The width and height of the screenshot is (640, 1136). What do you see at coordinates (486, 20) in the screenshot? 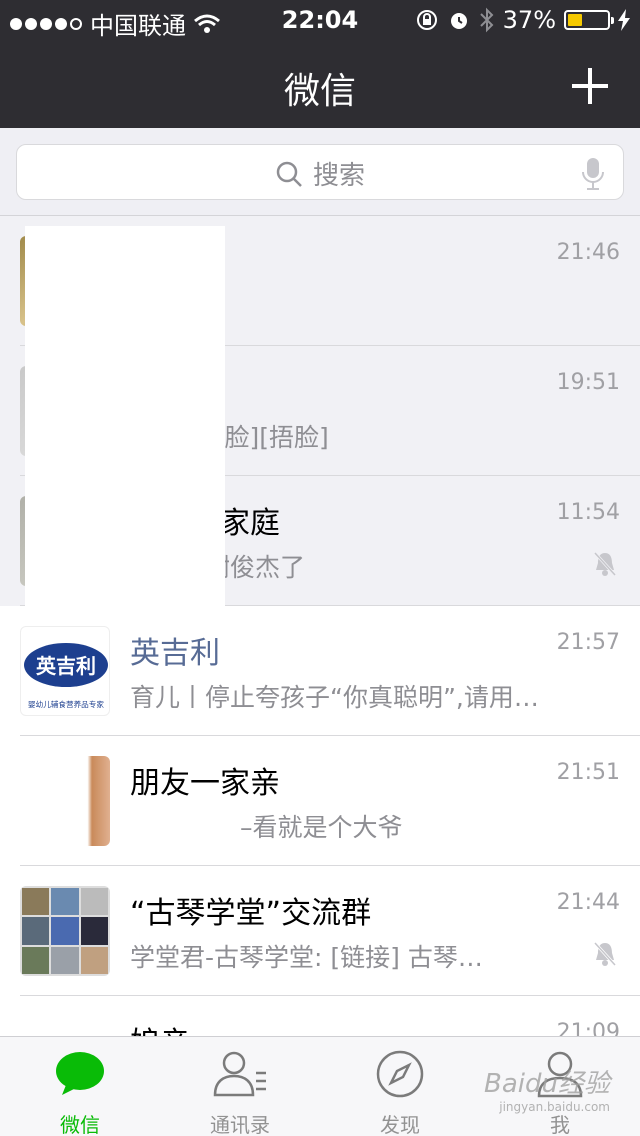
I see `bluetooth-icon` at bounding box center [486, 20].